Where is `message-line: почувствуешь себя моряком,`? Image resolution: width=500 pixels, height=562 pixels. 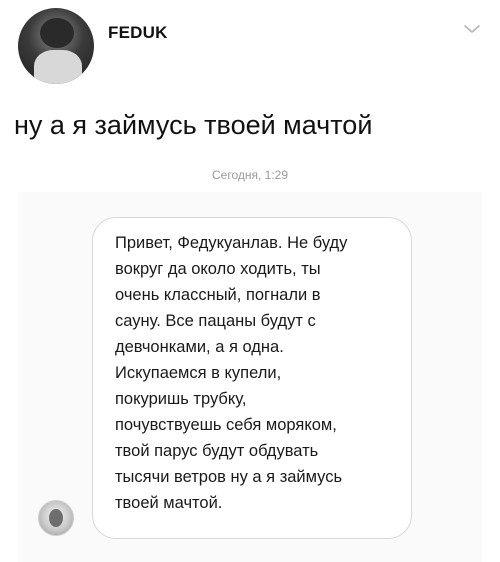 message-line: почувствуешь себя моряком, is located at coordinates (226, 425).